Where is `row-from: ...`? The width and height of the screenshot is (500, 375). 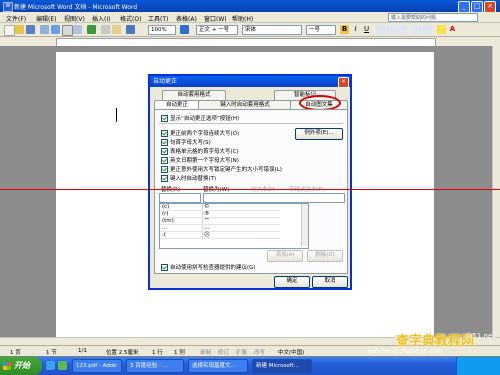
row-from: ... is located at coordinates (165, 228).